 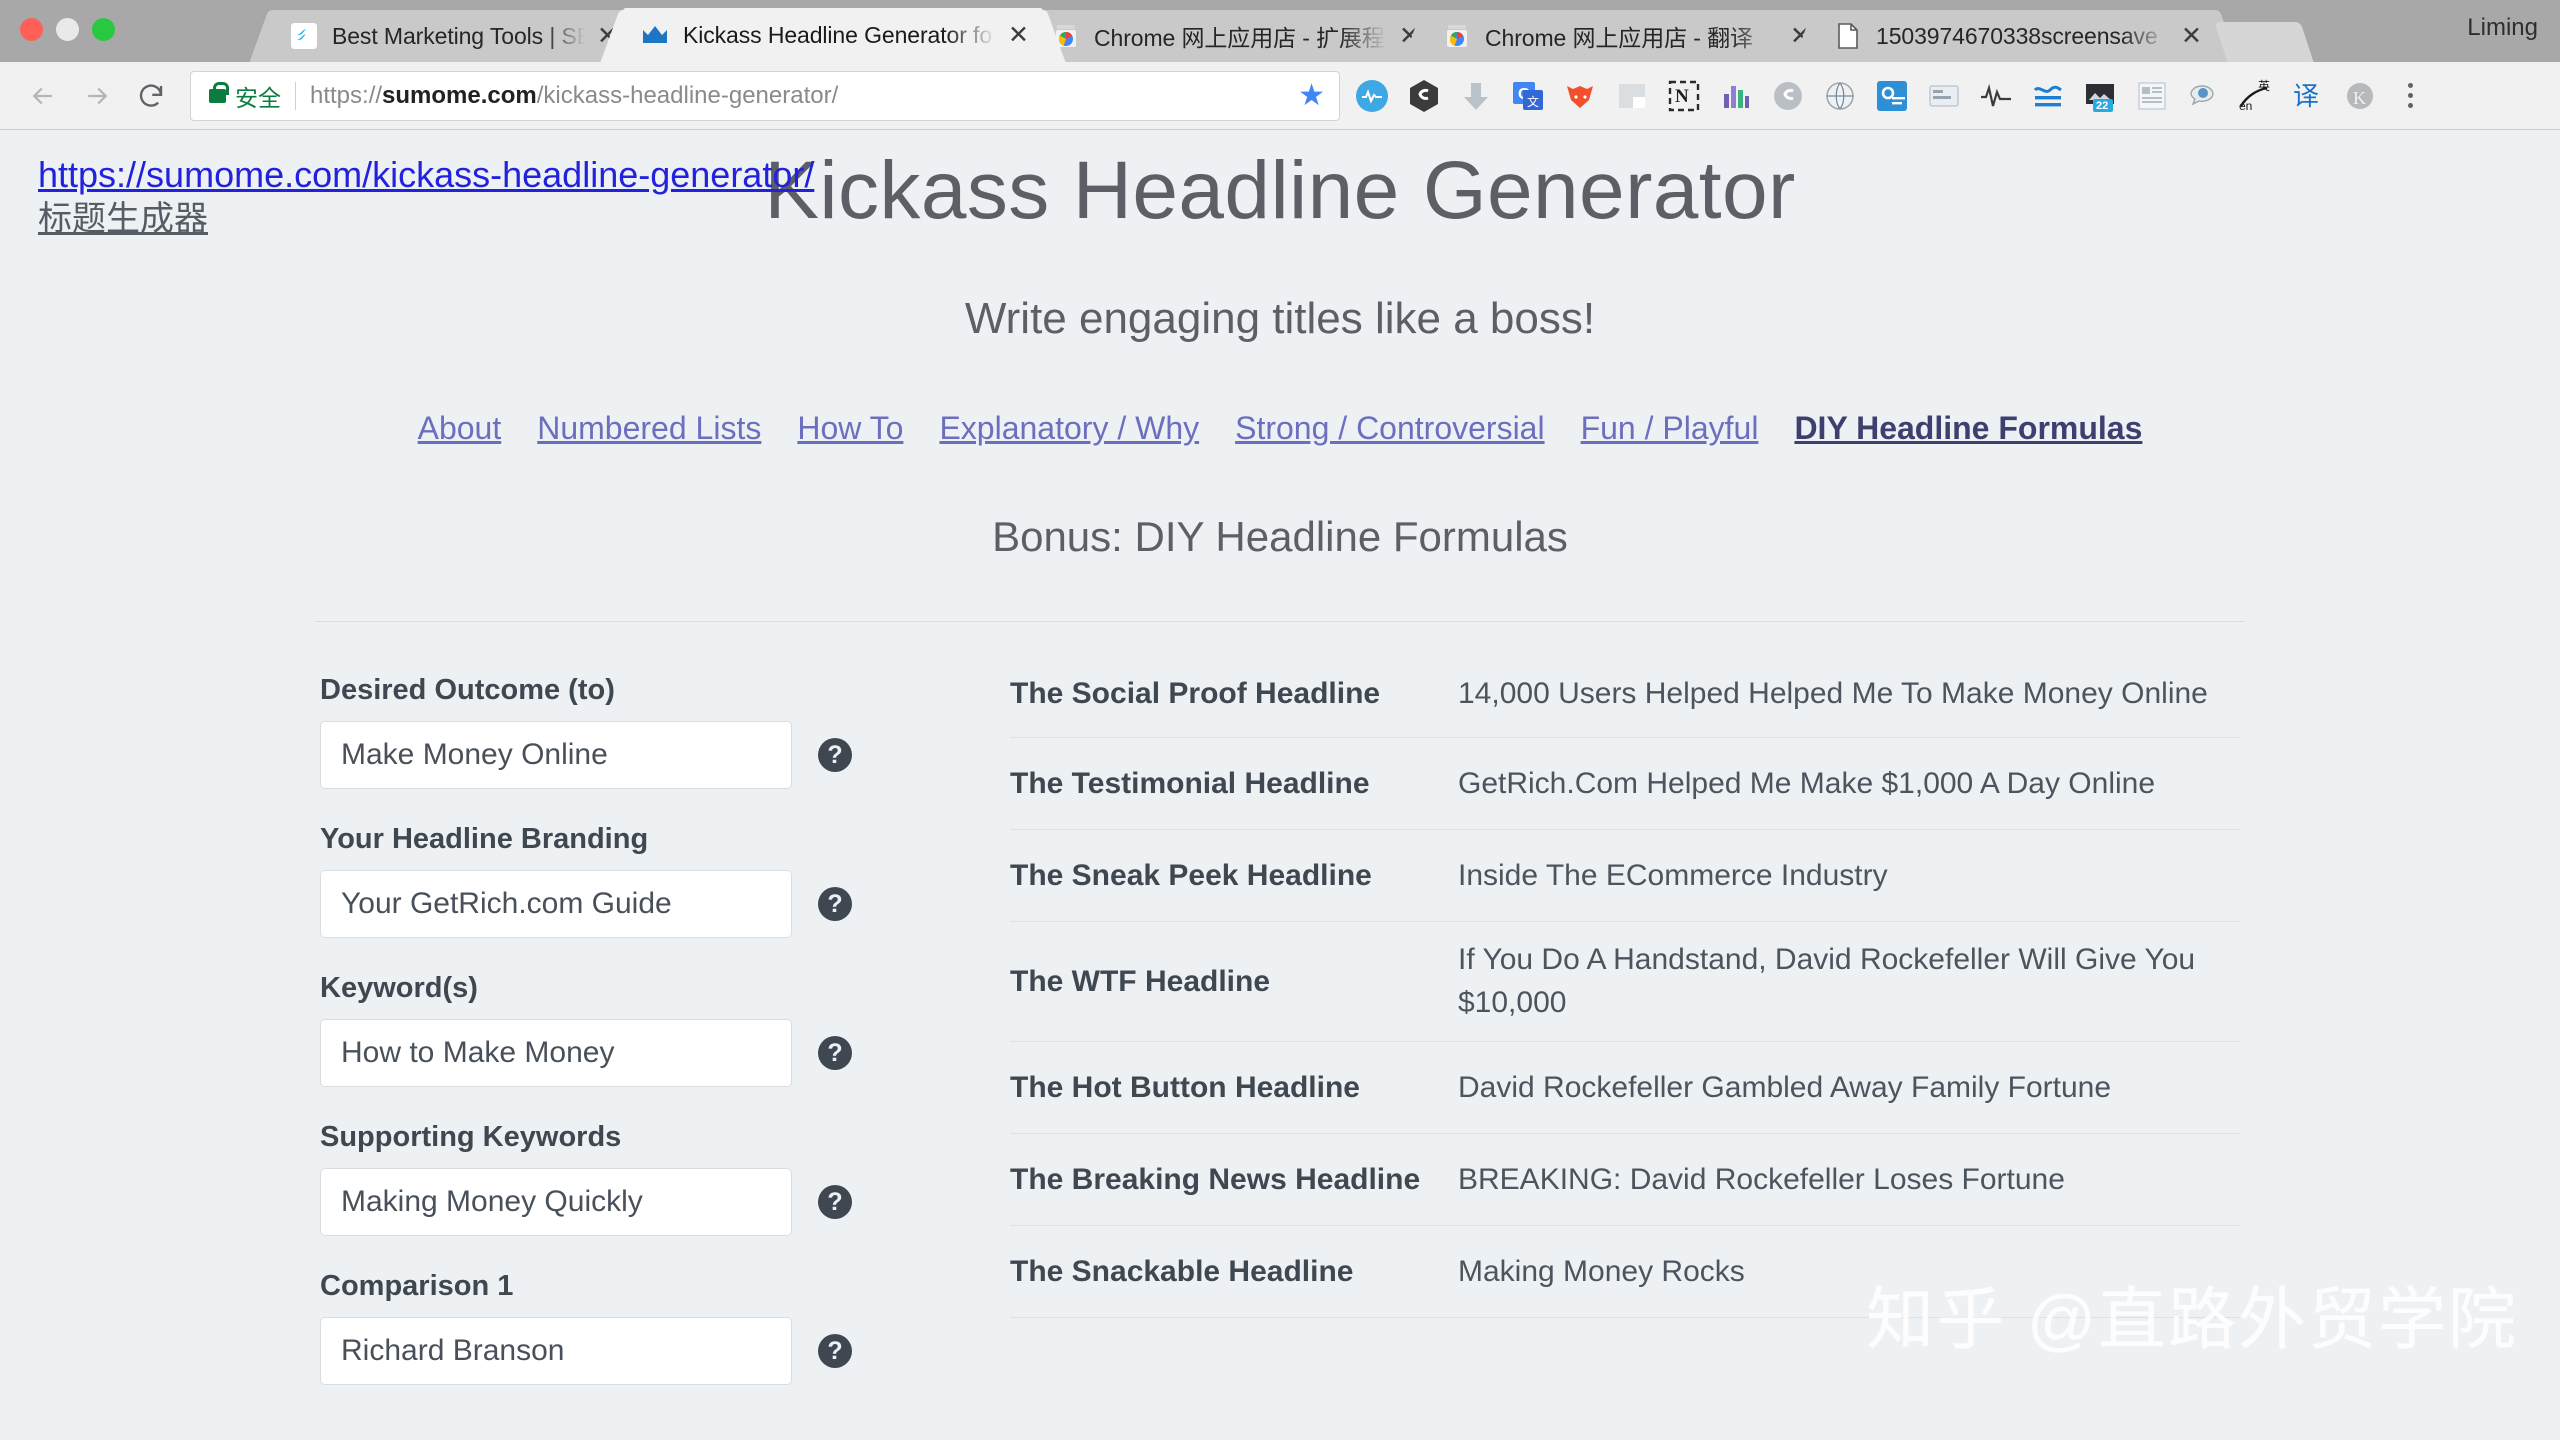 What do you see at coordinates (556, 1202) in the screenshot?
I see `supporting-keywords-input: Making Money Quickly` at bounding box center [556, 1202].